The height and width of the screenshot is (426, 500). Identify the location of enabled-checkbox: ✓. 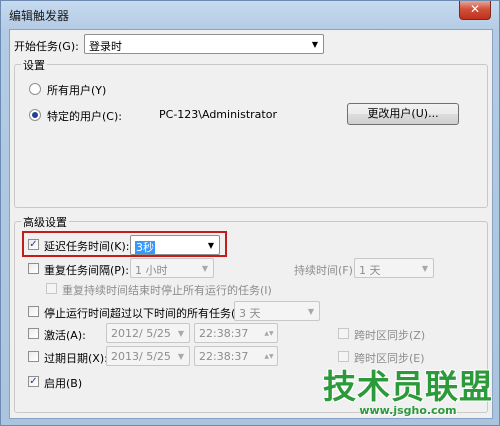
(33, 381).